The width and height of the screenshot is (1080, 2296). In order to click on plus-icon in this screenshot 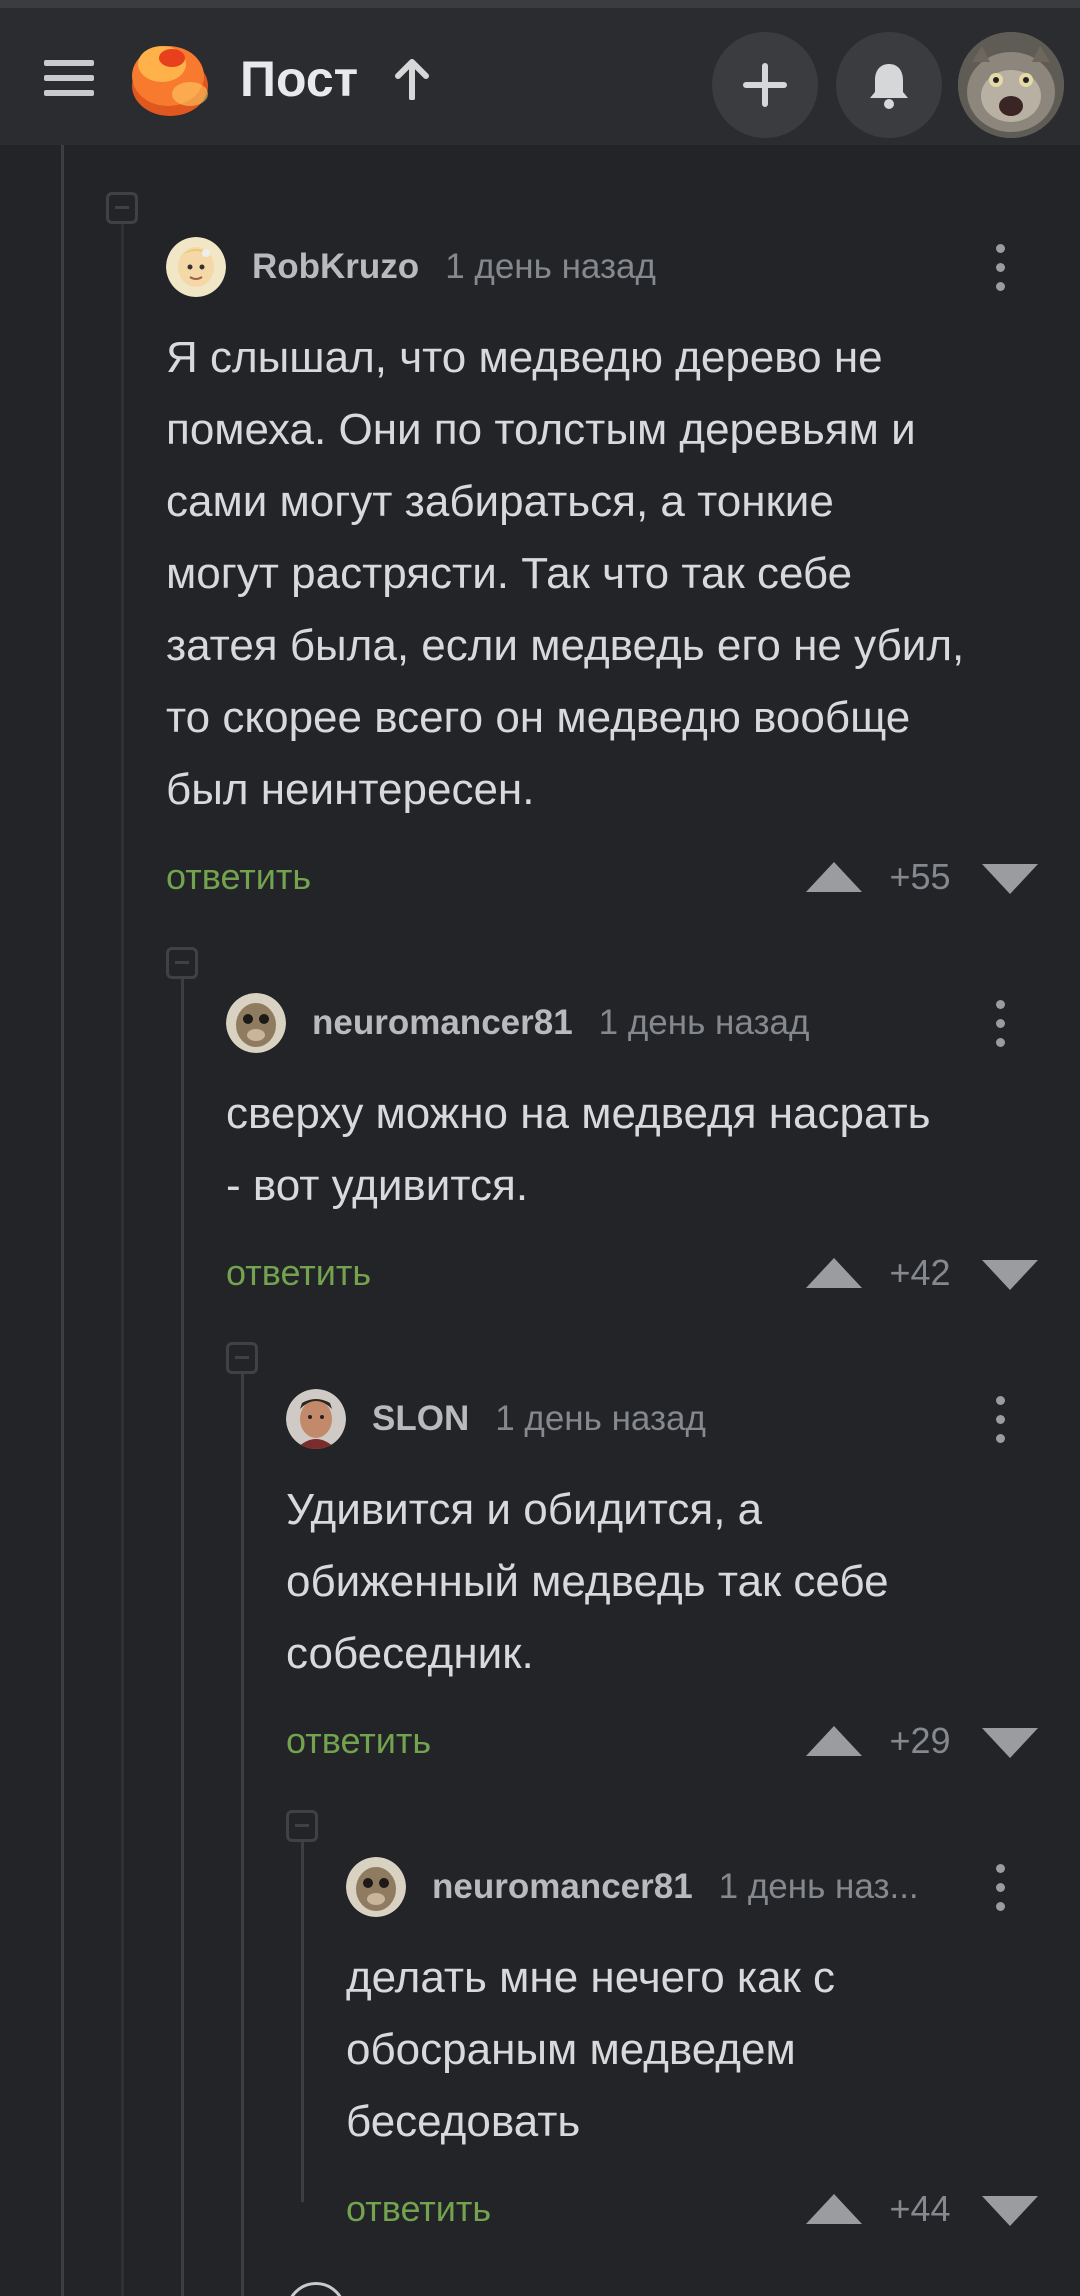, I will do `click(765, 85)`.